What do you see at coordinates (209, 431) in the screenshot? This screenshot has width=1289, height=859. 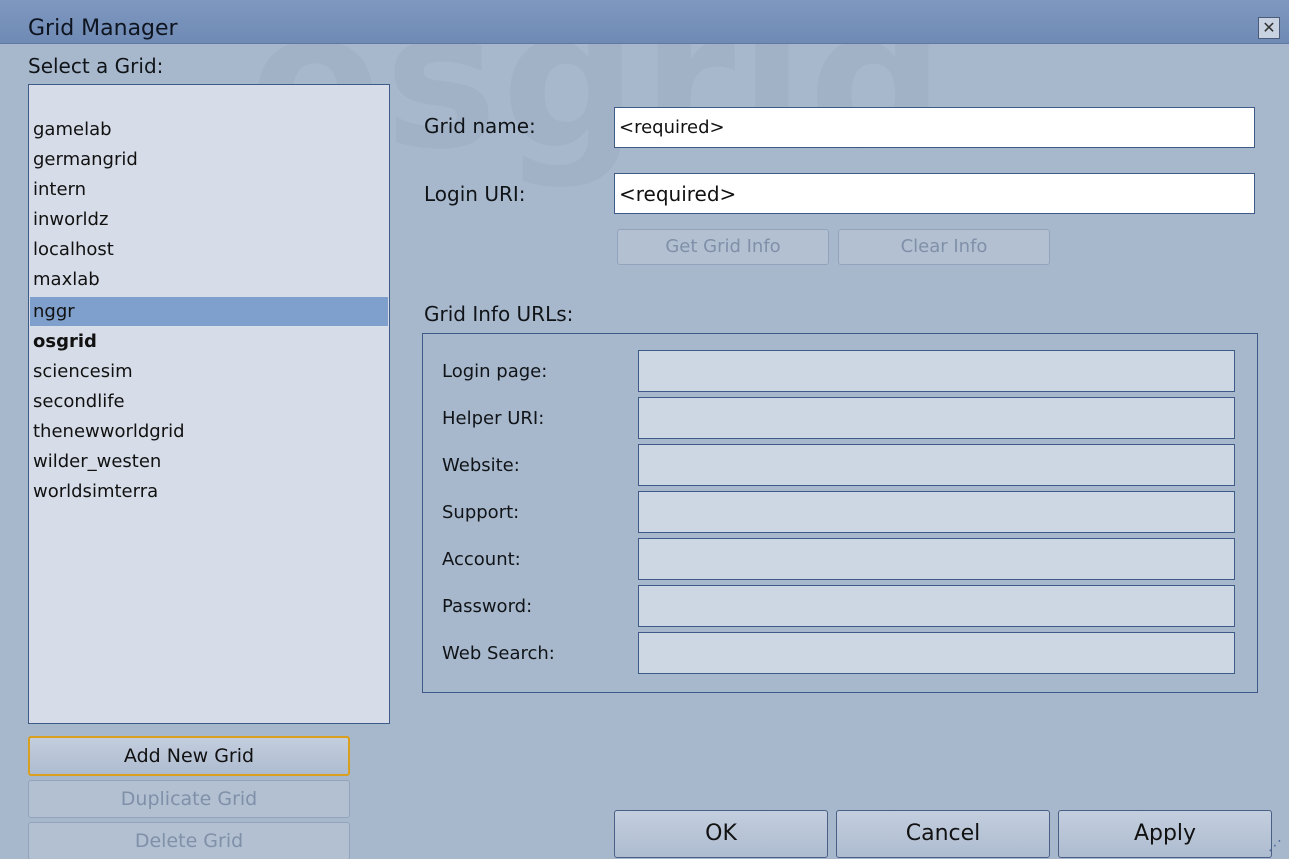 I see `list-item: thenewworldgrid` at bounding box center [209, 431].